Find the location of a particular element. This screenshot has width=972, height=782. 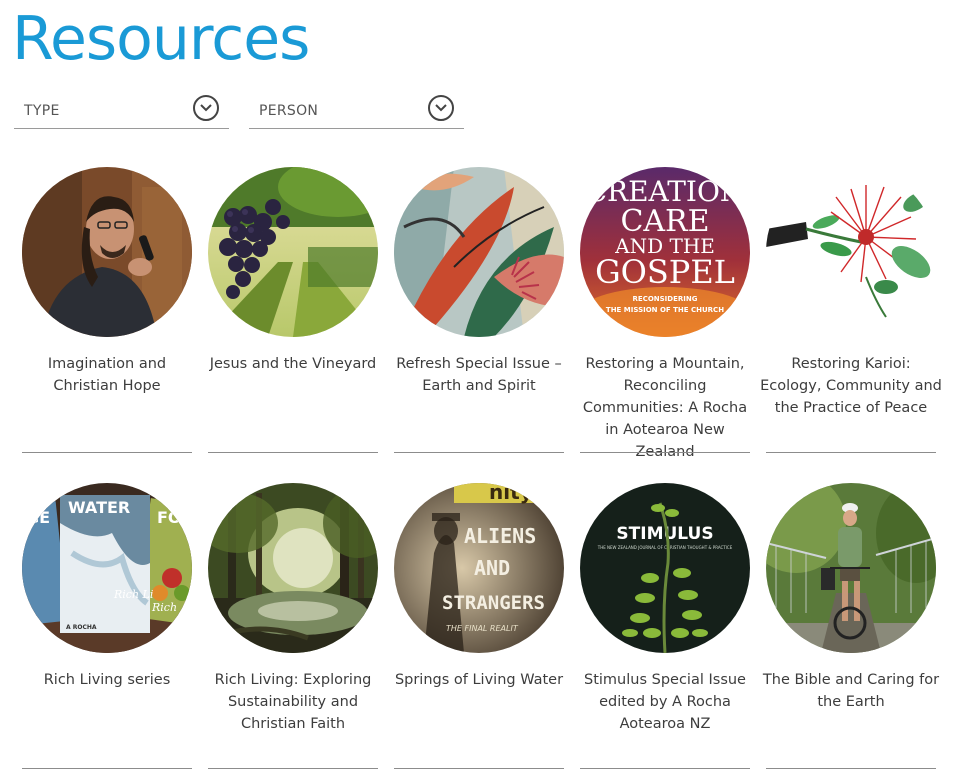

cover-top: nity is located at coordinates (511, 493).